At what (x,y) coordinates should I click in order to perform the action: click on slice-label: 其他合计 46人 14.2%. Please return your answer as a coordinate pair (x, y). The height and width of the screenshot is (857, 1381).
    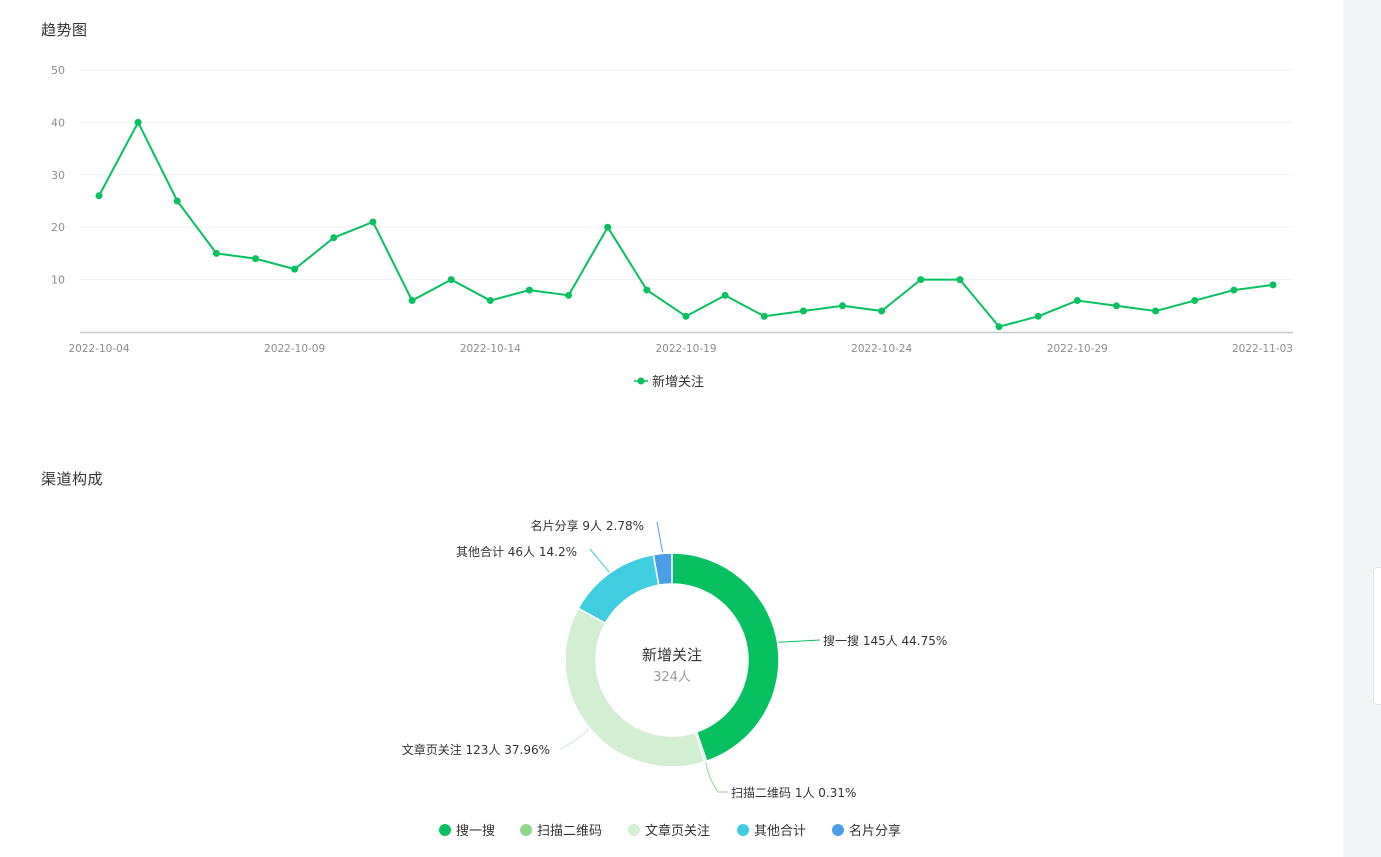
    Looking at the image, I should click on (516, 551).